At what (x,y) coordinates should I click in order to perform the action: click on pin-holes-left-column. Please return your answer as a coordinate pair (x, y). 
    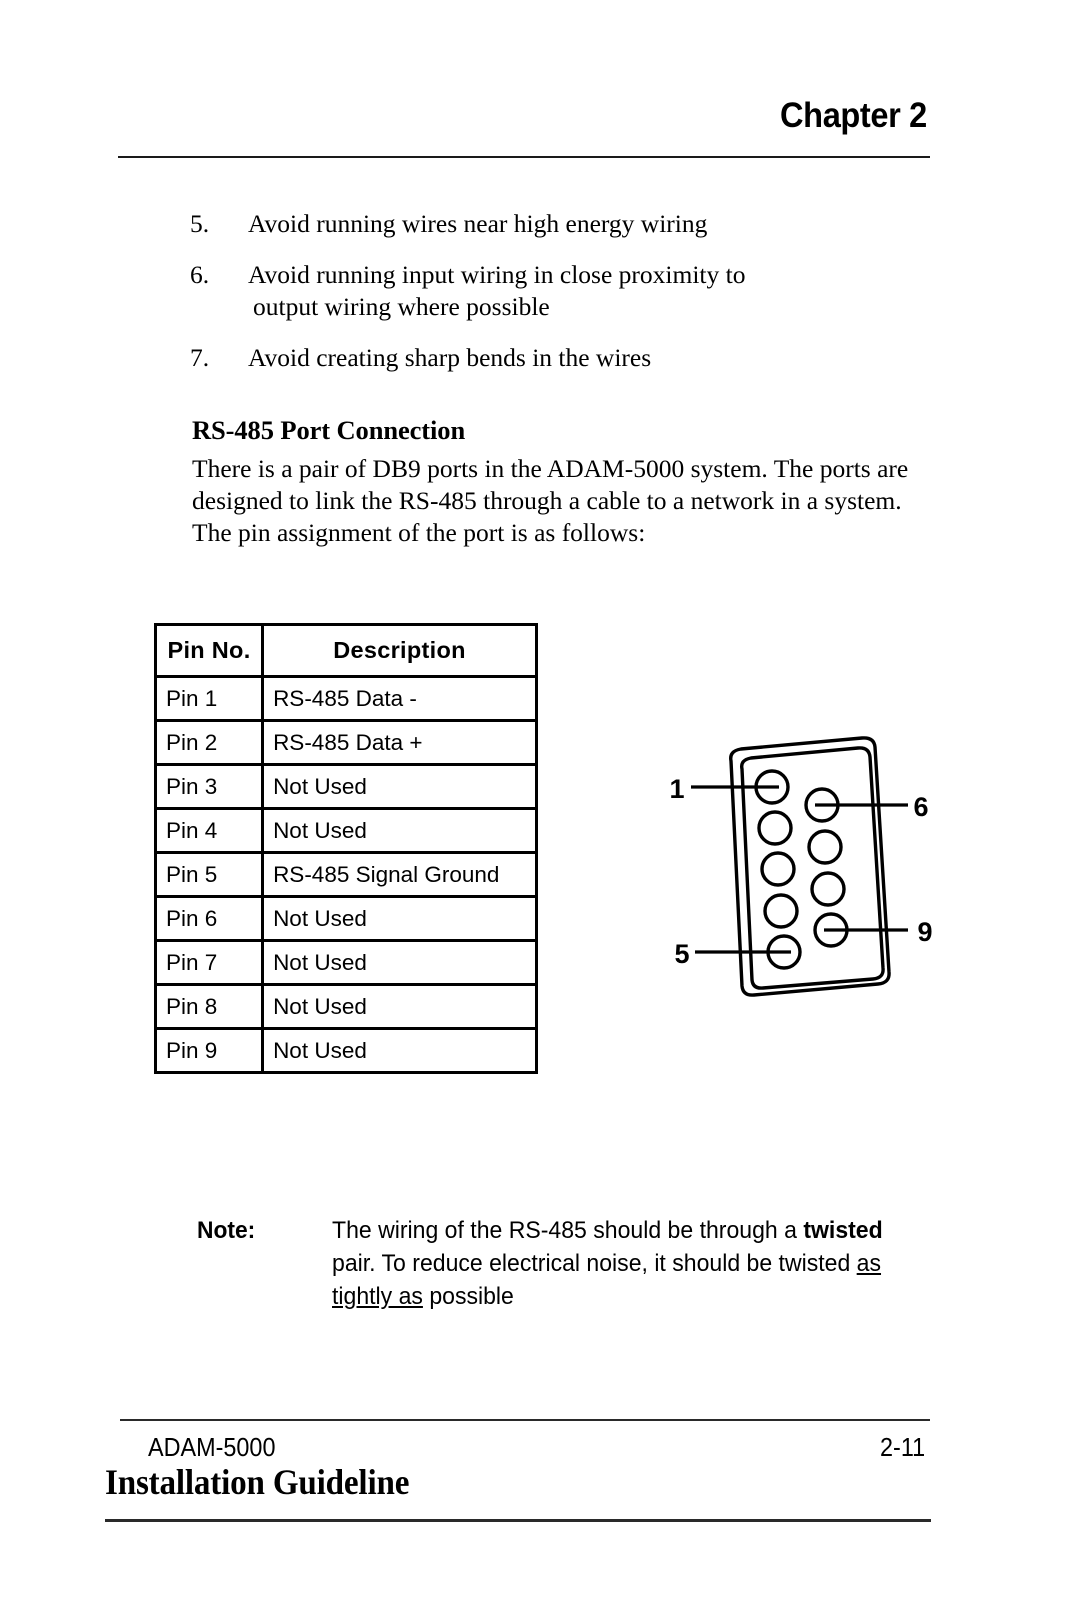
    Looking at the image, I should click on (778, 869).